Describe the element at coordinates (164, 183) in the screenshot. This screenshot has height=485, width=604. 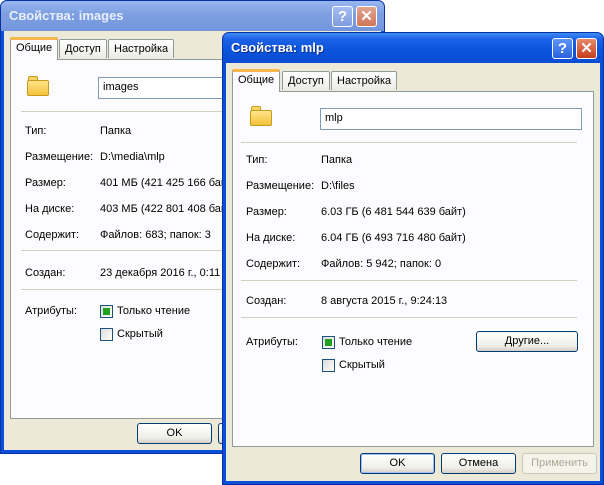
I see `size-value: 401 МБ (421 425 166 бай` at that location.